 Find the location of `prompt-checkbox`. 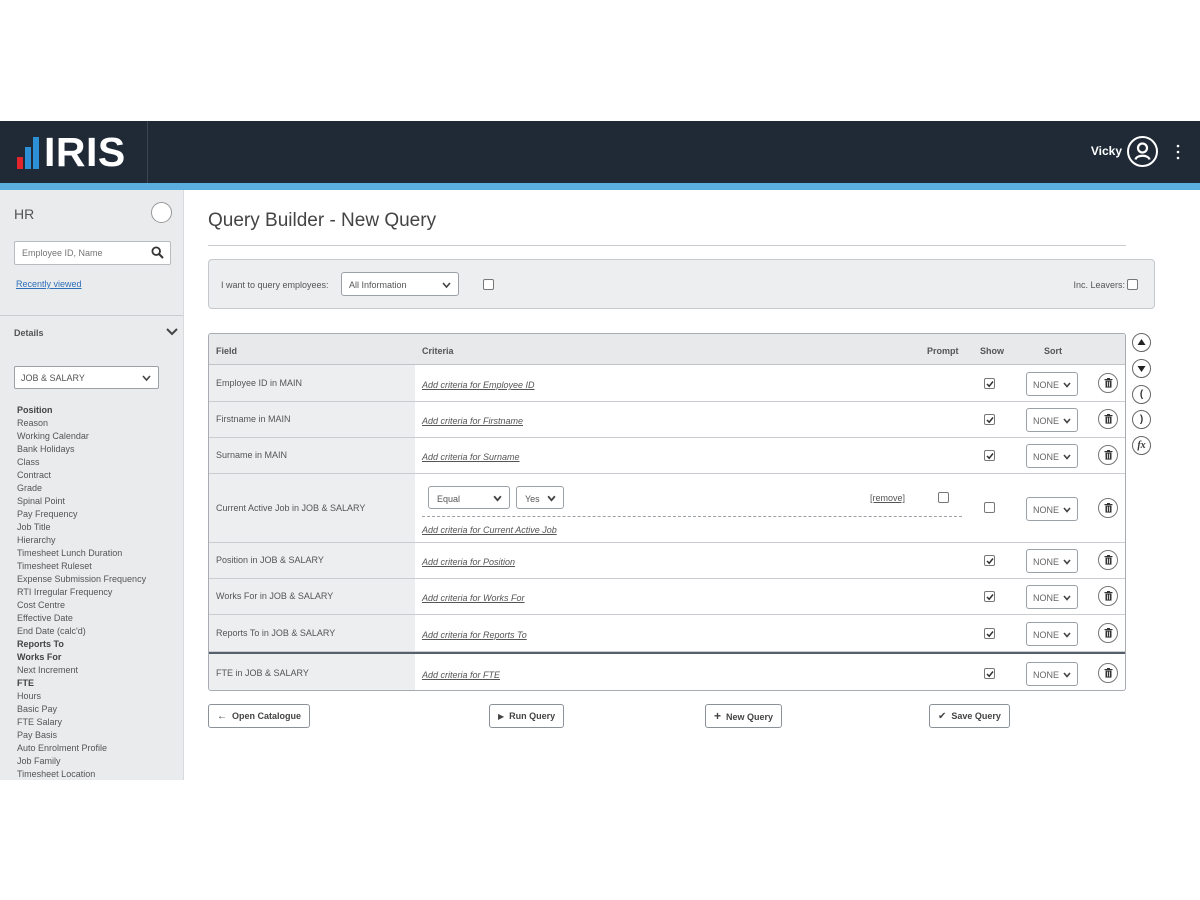

prompt-checkbox is located at coordinates (943, 497).